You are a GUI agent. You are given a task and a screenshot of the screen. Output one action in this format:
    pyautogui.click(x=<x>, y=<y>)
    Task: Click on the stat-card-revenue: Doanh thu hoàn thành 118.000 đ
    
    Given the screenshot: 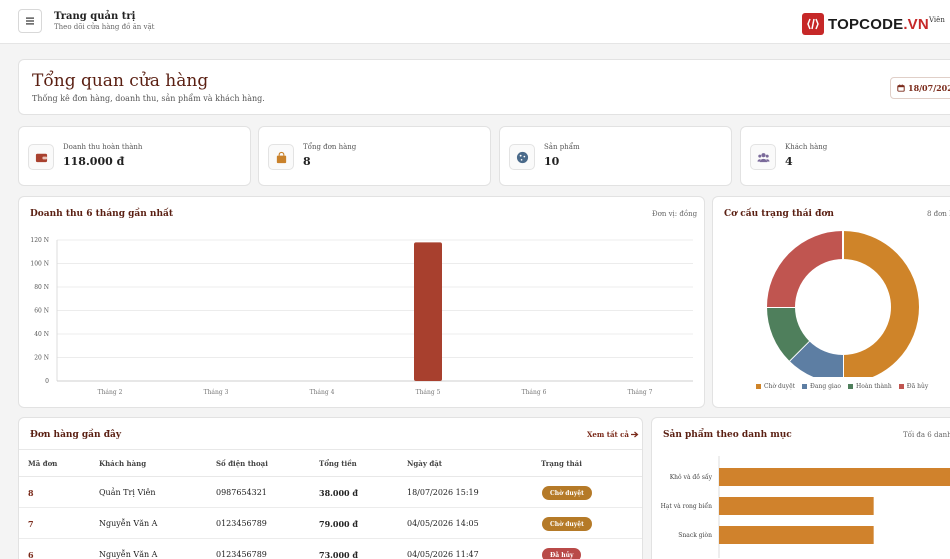 What is the action you would take?
    pyautogui.click(x=134, y=156)
    